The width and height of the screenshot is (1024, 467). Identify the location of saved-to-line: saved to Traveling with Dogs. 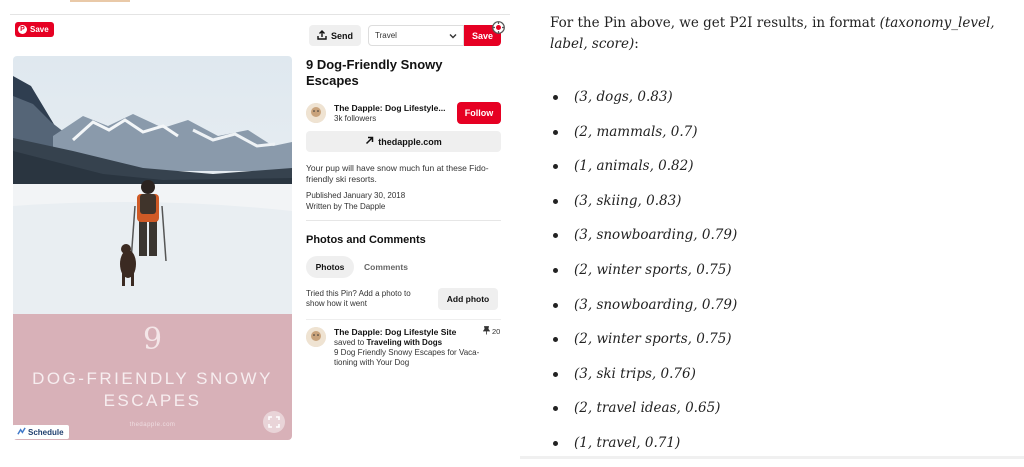
(388, 342).